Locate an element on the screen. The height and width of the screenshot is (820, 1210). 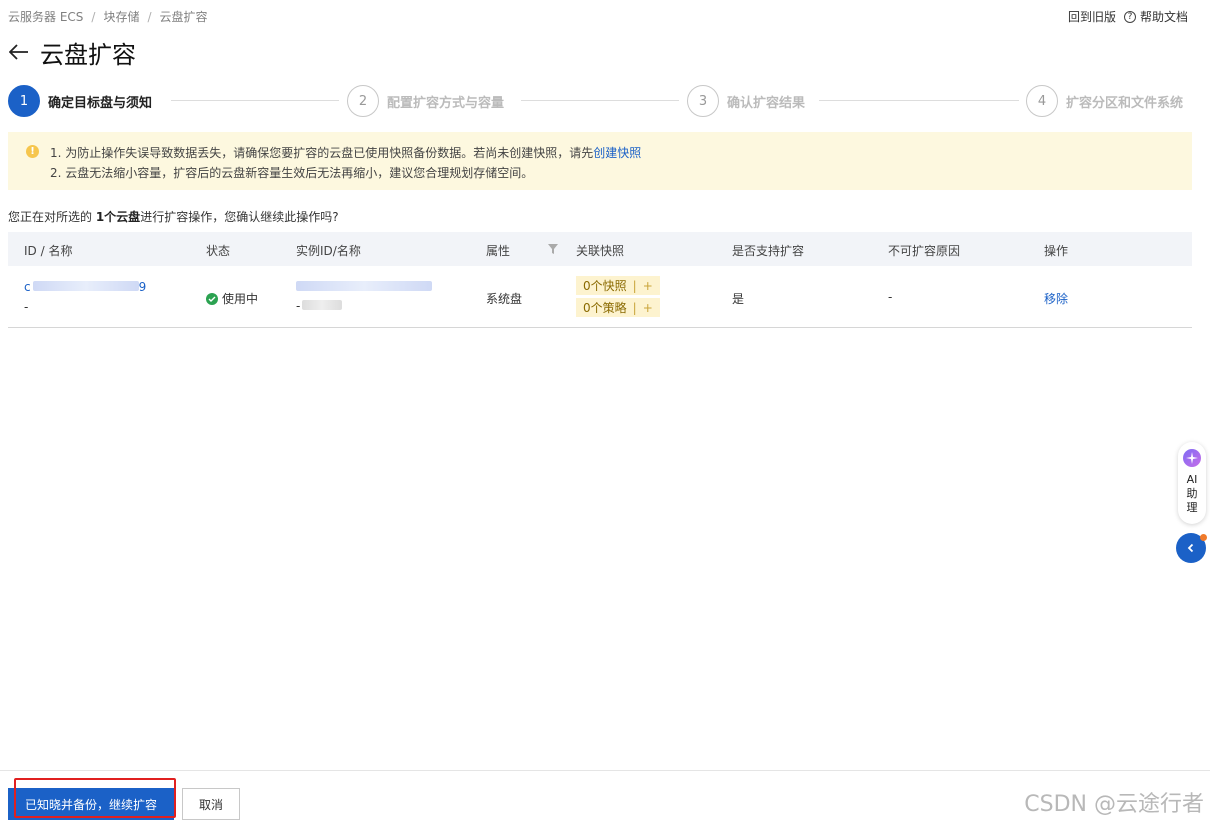
disk-id-suffix: 9 is located at coordinates (142, 287).